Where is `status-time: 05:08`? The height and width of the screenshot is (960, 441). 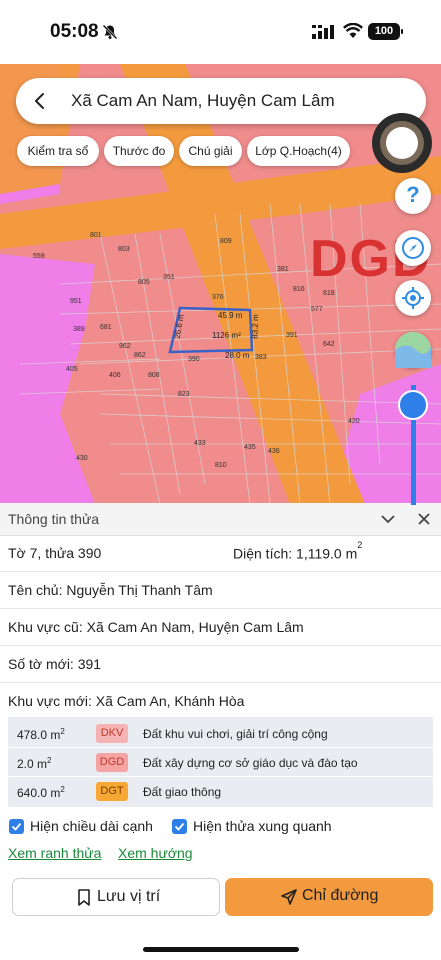
status-time: 05:08 is located at coordinates (74, 31).